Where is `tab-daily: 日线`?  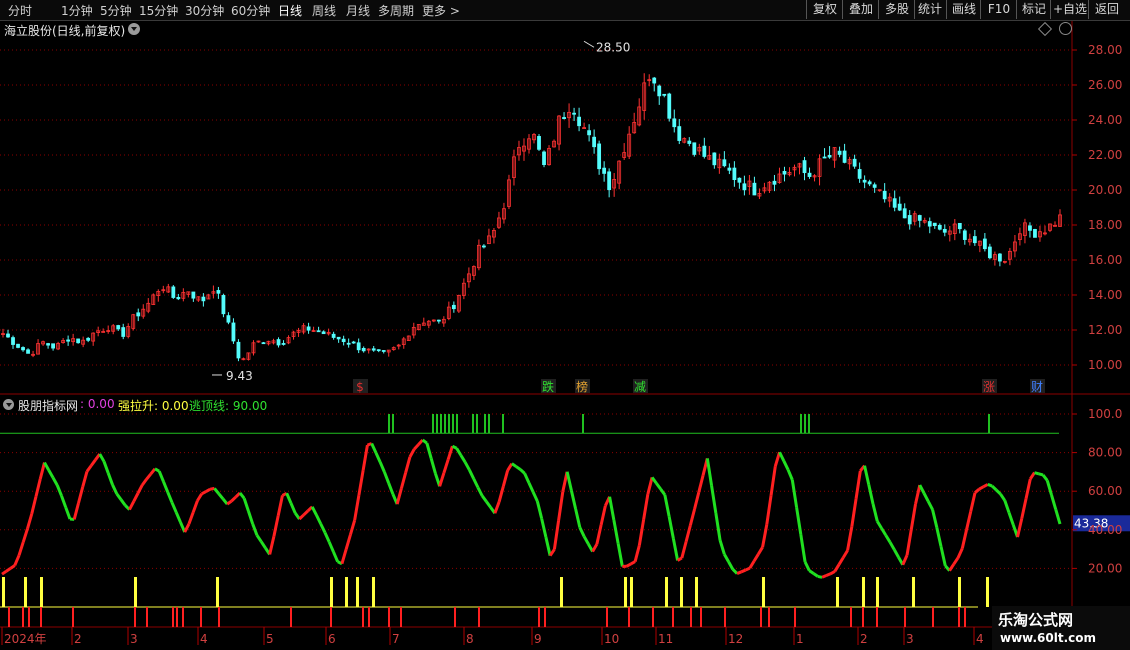
tab-daily: 日线 is located at coordinates (290, 10).